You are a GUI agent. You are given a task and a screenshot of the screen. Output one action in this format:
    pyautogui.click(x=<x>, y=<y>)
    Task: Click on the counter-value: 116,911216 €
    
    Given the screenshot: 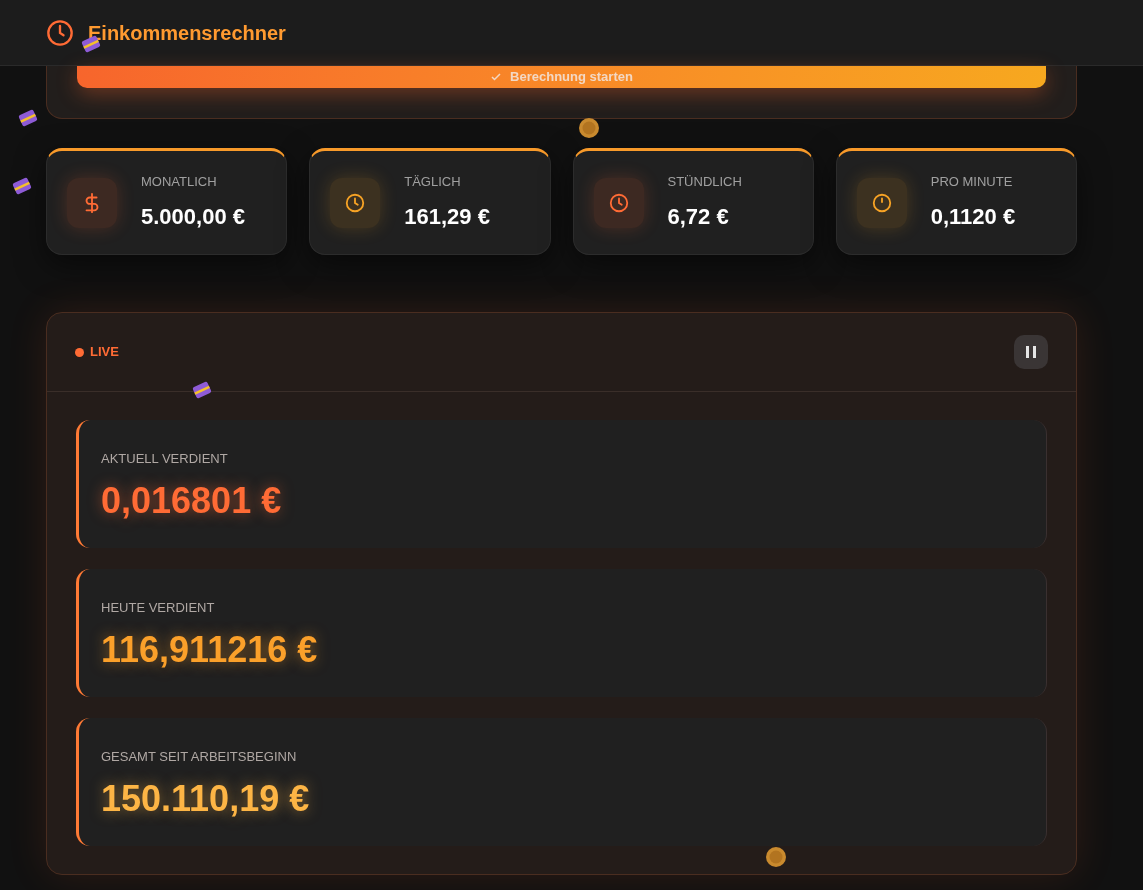 What is the action you would take?
    pyautogui.click(x=210, y=649)
    